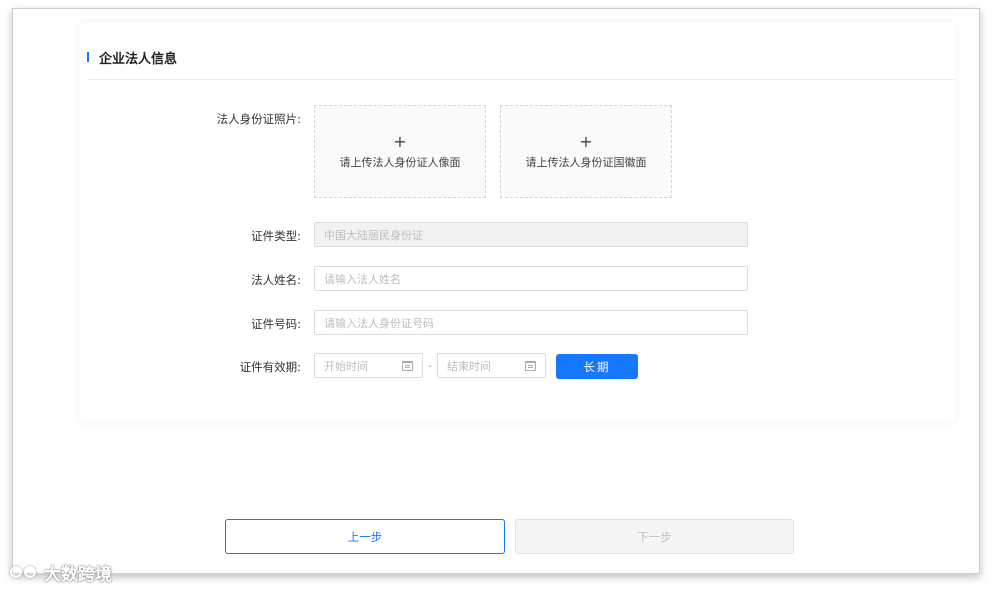 This screenshot has height=590, width=992. I want to click on section-accent-bar, so click(88, 57).